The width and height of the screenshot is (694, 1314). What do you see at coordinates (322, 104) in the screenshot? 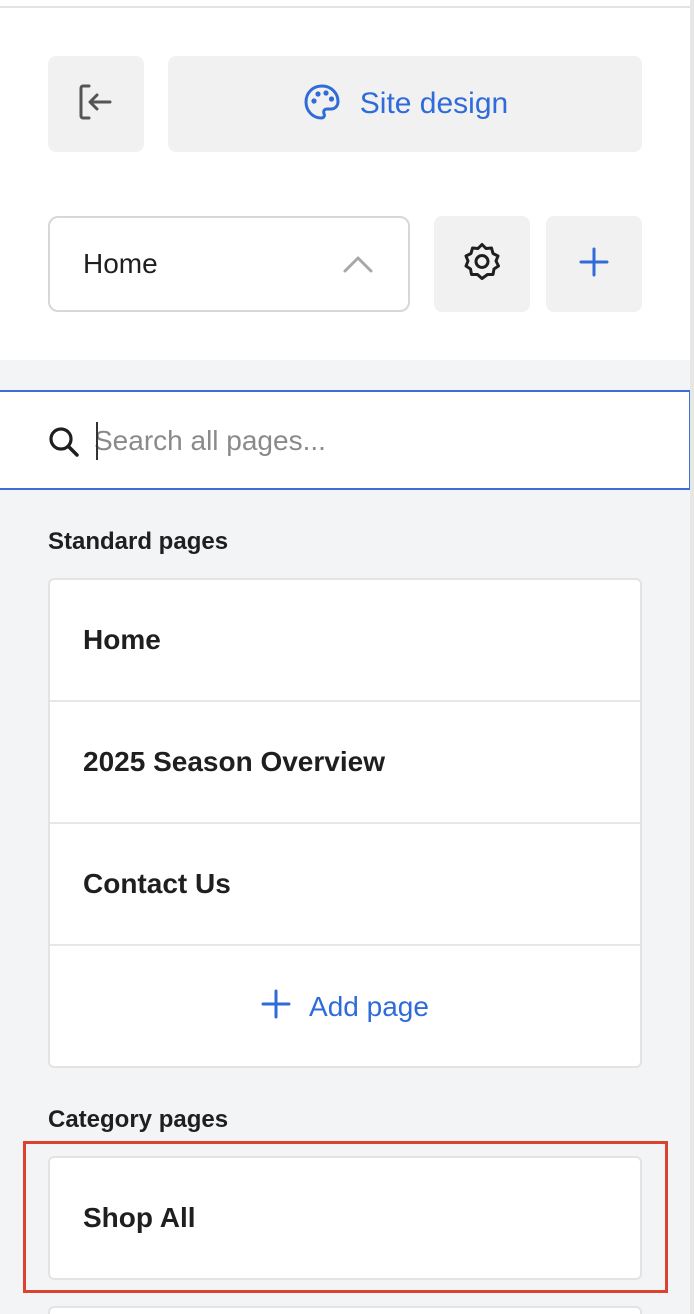
I see `palette-icon` at bounding box center [322, 104].